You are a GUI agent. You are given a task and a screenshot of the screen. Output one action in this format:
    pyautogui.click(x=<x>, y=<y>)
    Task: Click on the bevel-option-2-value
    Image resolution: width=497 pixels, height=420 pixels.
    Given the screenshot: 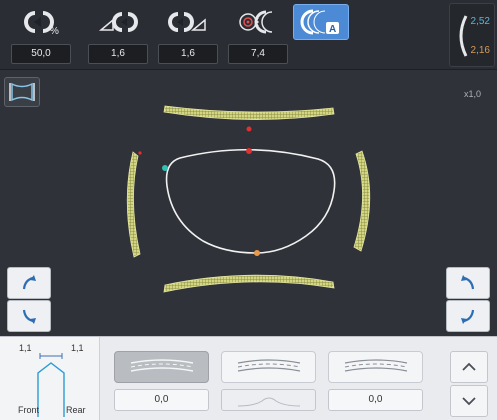 What is the action you would take?
    pyautogui.click(x=268, y=400)
    